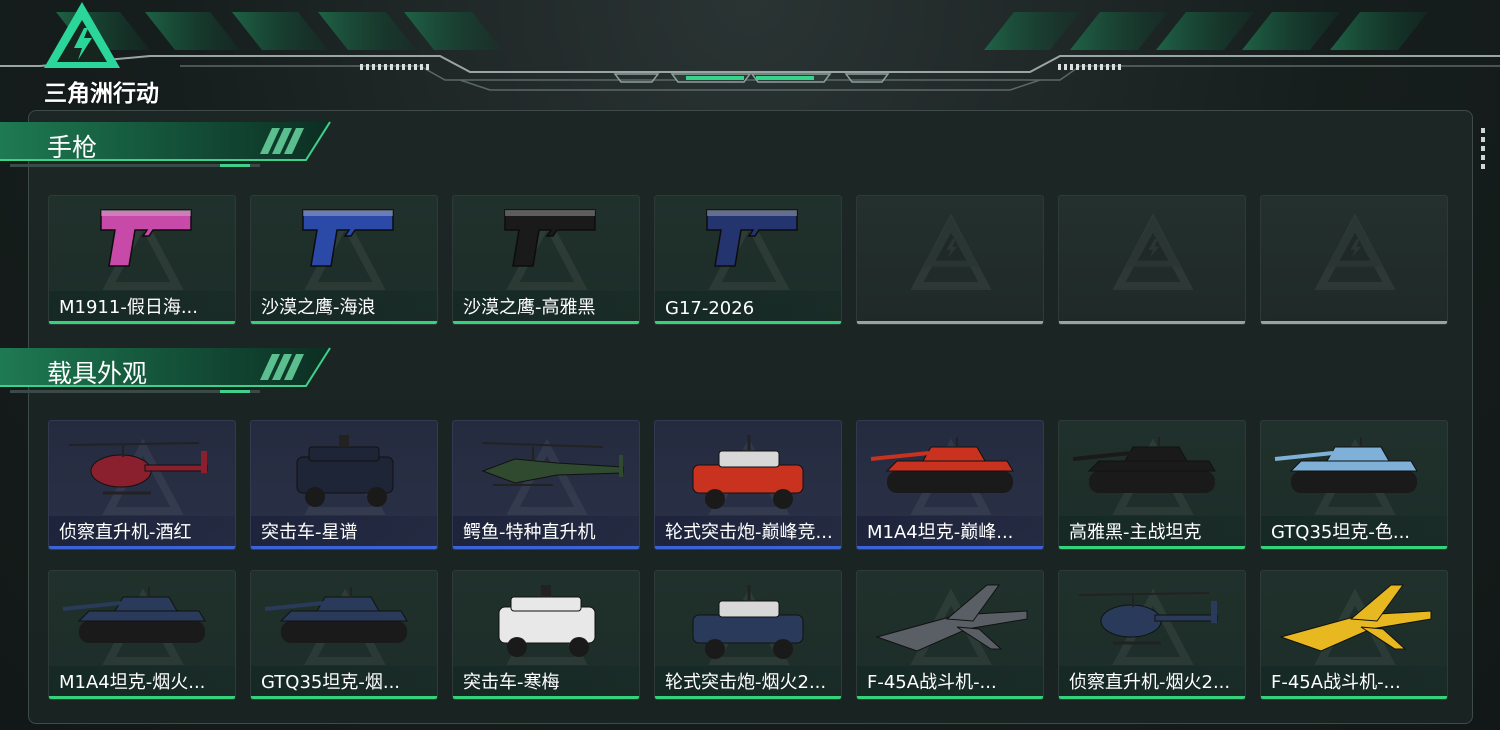 The width and height of the screenshot is (1500, 730). Describe the element at coordinates (546, 485) in the screenshot. I see `skin-card: 鳄鱼-特种直升机` at that location.